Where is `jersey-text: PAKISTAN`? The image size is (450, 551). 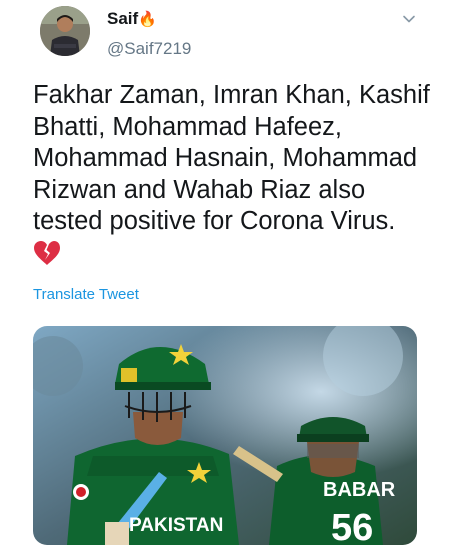
jersey-text: PAKISTAN is located at coordinates (176, 525).